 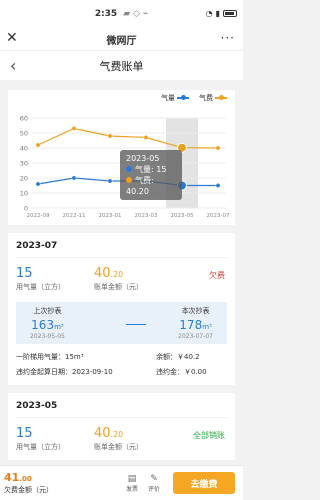 What do you see at coordinates (13, 65) in the screenshot?
I see `back-chevron-icon: ‹` at bounding box center [13, 65].